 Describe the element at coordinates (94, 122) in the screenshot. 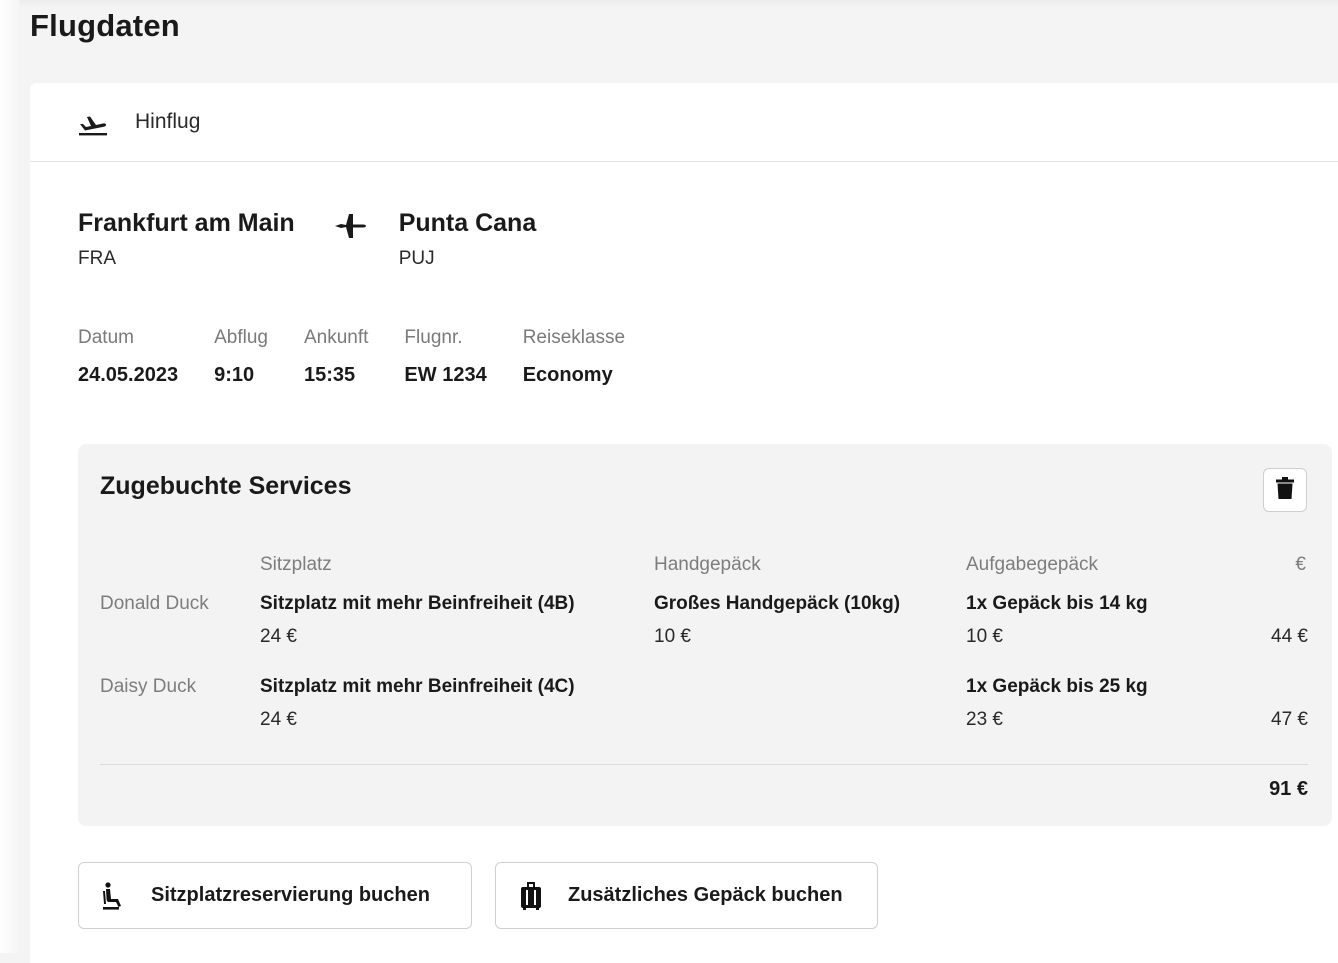

I see `flight-takeoff-icon` at that location.